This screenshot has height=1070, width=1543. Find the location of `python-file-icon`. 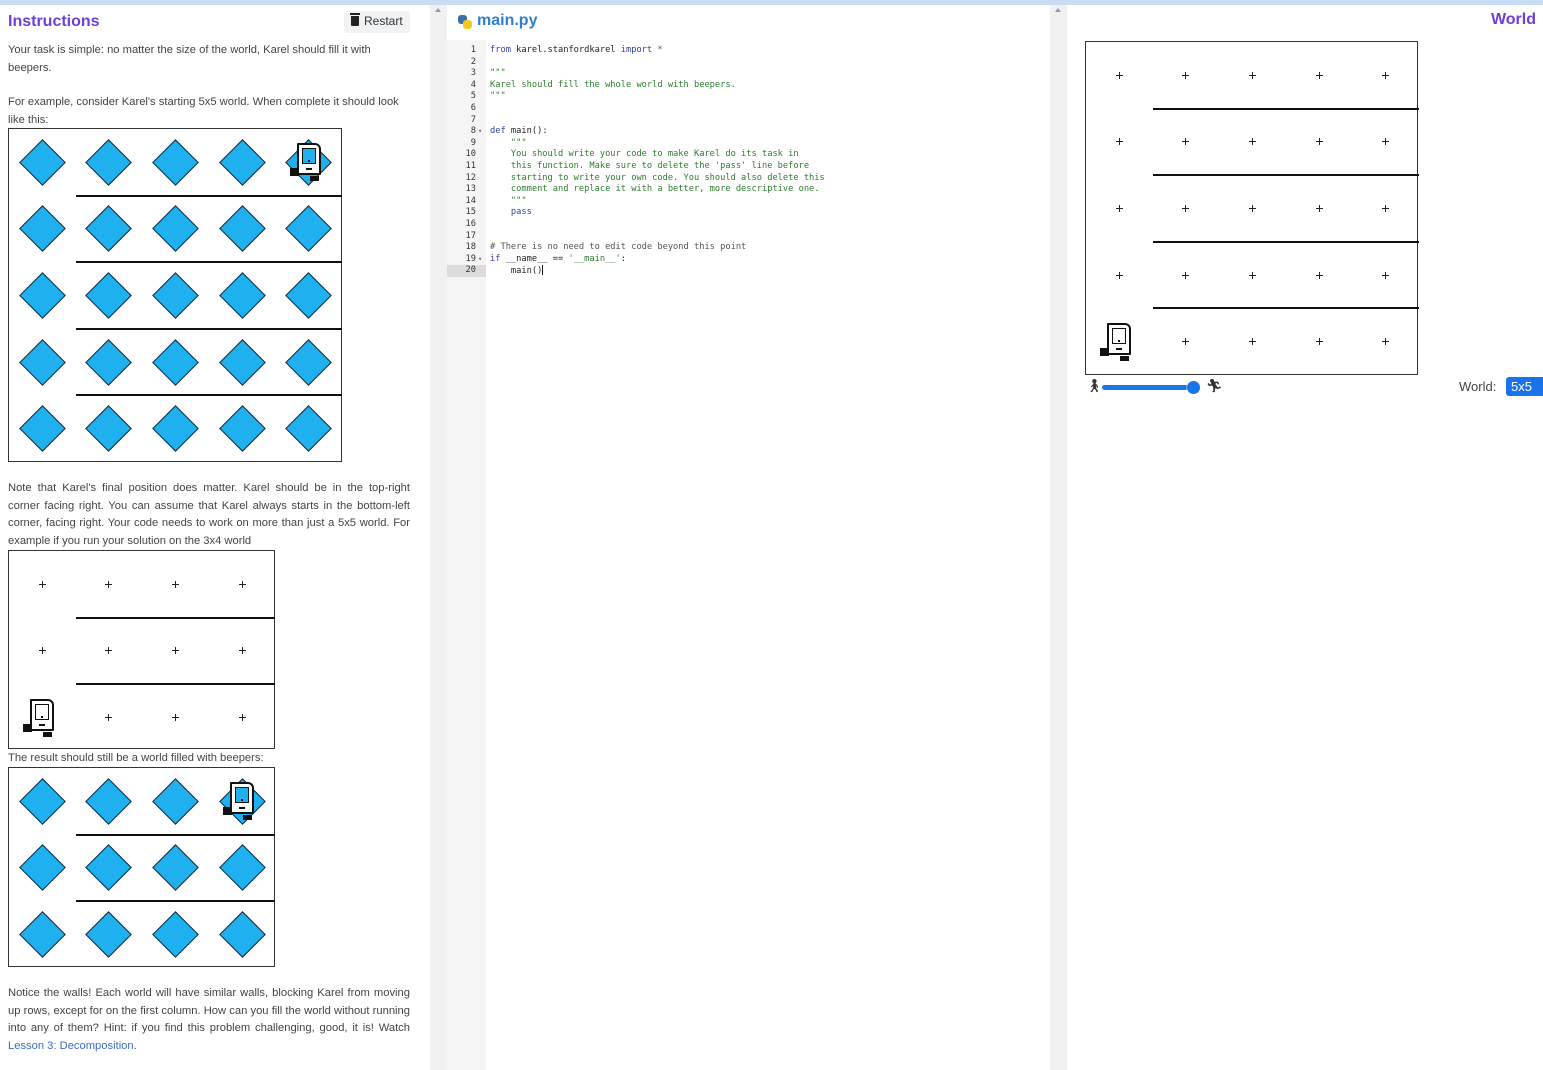

python-file-icon is located at coordinates (465, 22).